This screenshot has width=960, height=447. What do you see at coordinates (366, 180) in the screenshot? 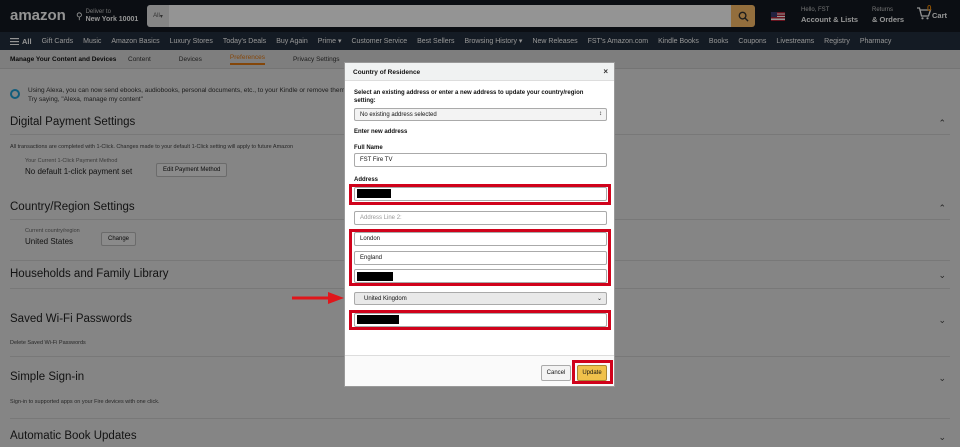
I see `address-label: Address` at bounding box center [366, 180].